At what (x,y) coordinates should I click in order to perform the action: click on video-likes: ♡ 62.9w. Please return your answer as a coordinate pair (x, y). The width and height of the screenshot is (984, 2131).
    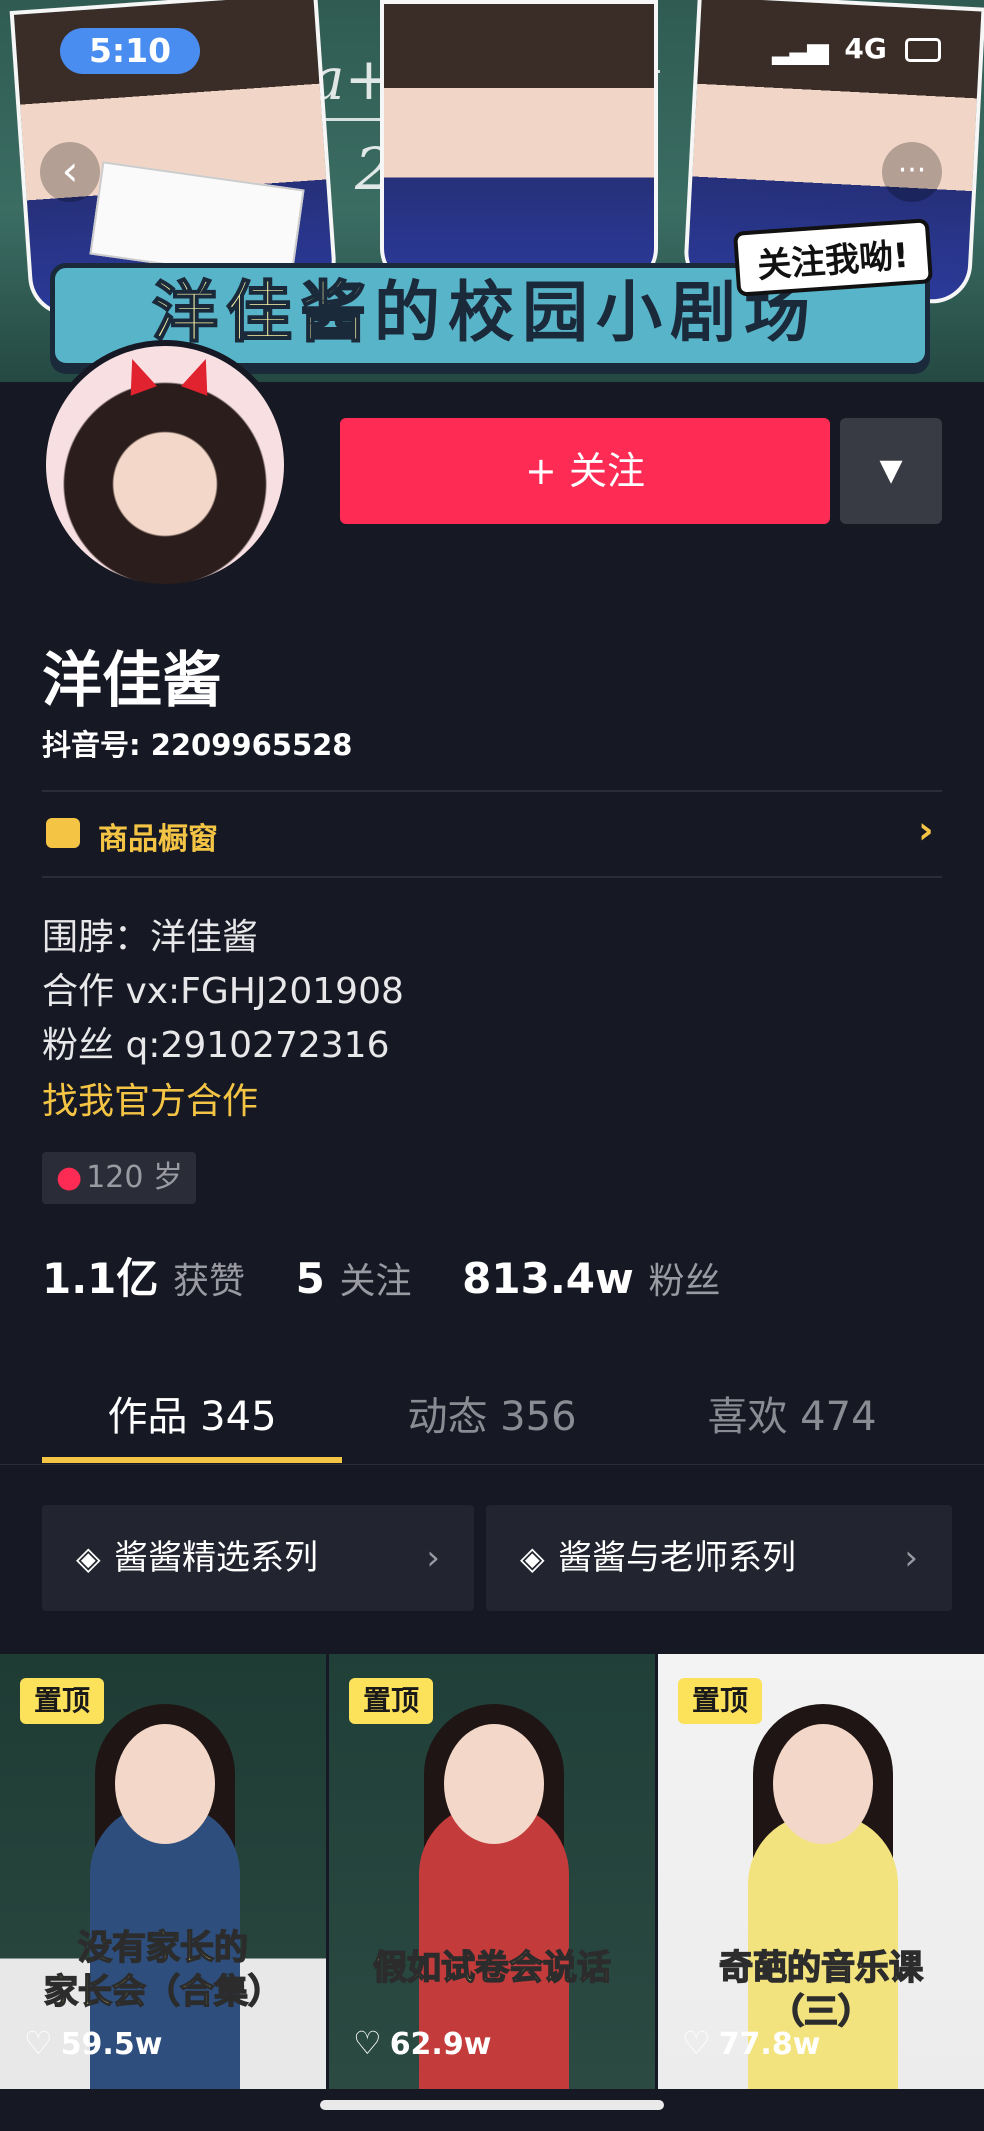
    Looking at the image, I should click on (422, 2043).